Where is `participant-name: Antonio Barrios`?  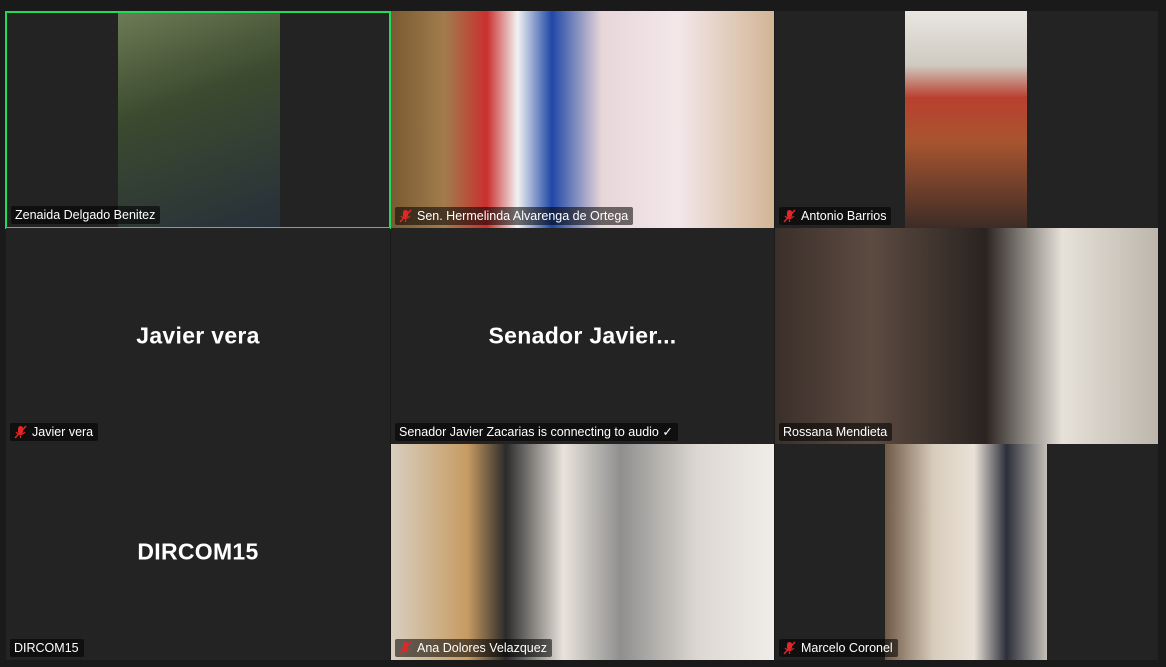
participant-name: Antonio Barrios is located at coordinates (844, 216).